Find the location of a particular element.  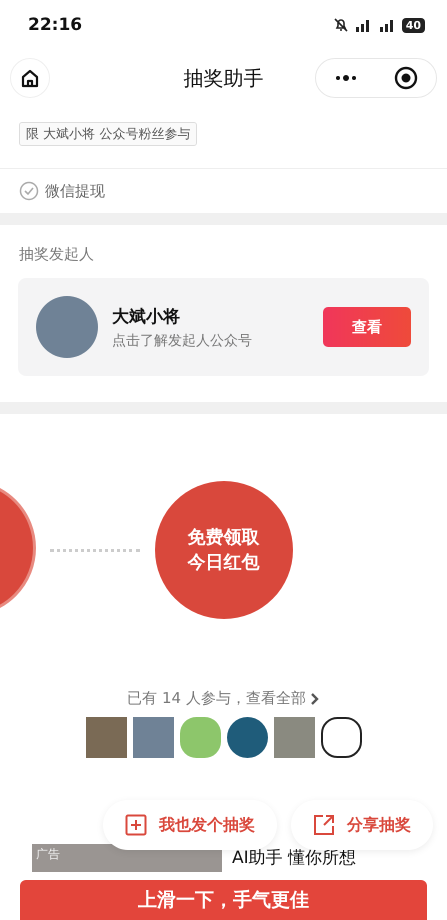

battery-level: 40 is located at coordinates (413, 25).